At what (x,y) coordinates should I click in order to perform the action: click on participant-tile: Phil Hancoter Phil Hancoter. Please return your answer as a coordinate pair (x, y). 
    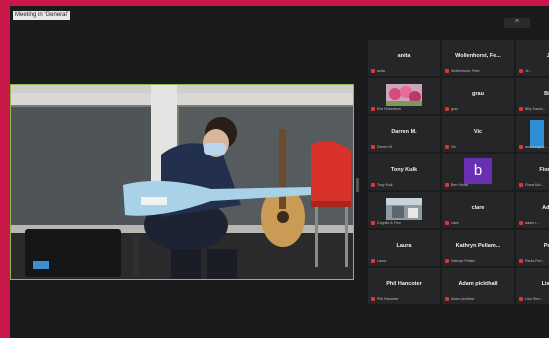
    Looking at the image, I should click on (404, 286).